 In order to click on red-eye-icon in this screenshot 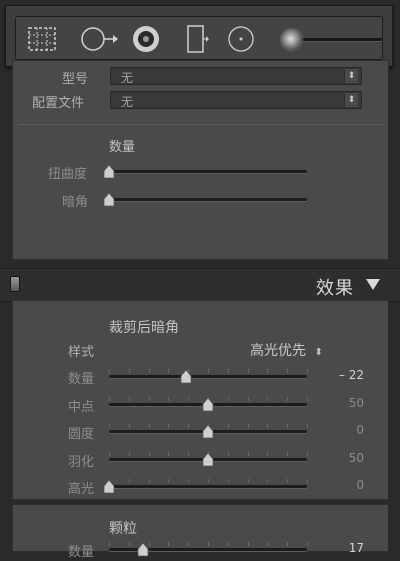, I will do `click(146, 39)`.